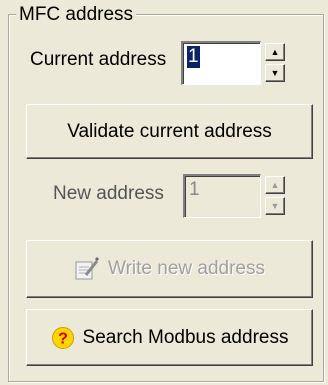  What do you see at coordinates (185, 337) in the screenshot?
I see `search-button-label: Search Modbus address` at bounding box center [185, 337].